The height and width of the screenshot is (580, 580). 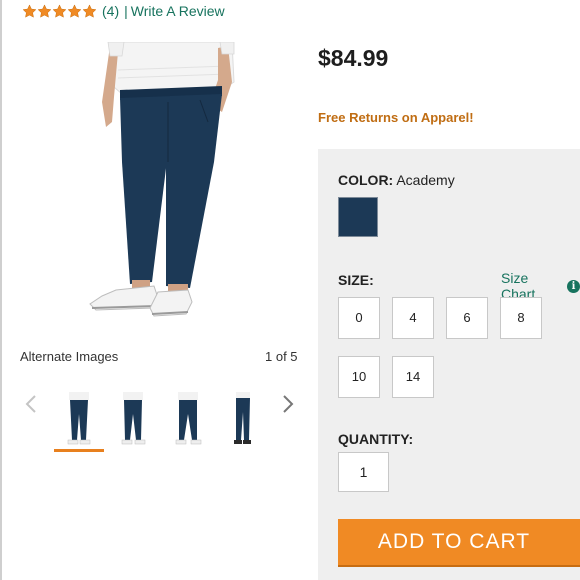 I want to click on size-option: 4, so click(x=413, y=318).